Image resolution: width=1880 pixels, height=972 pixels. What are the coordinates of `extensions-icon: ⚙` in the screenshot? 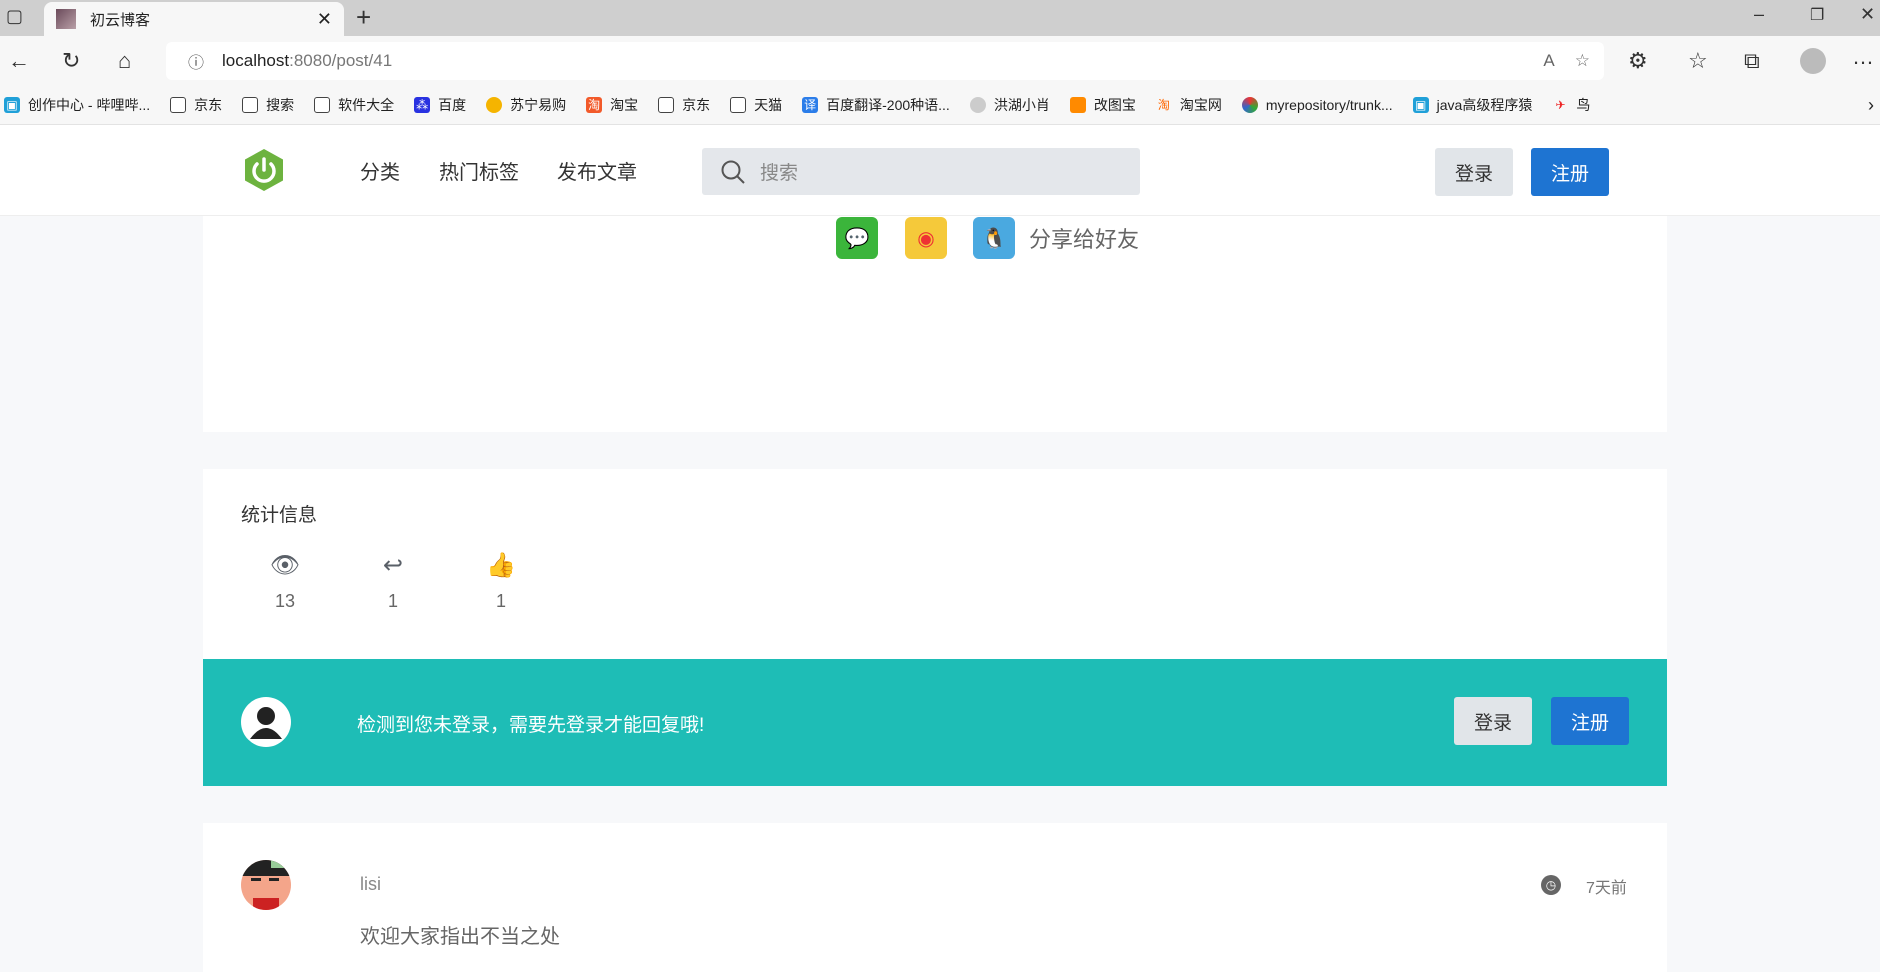 It's located at (1638, 61).